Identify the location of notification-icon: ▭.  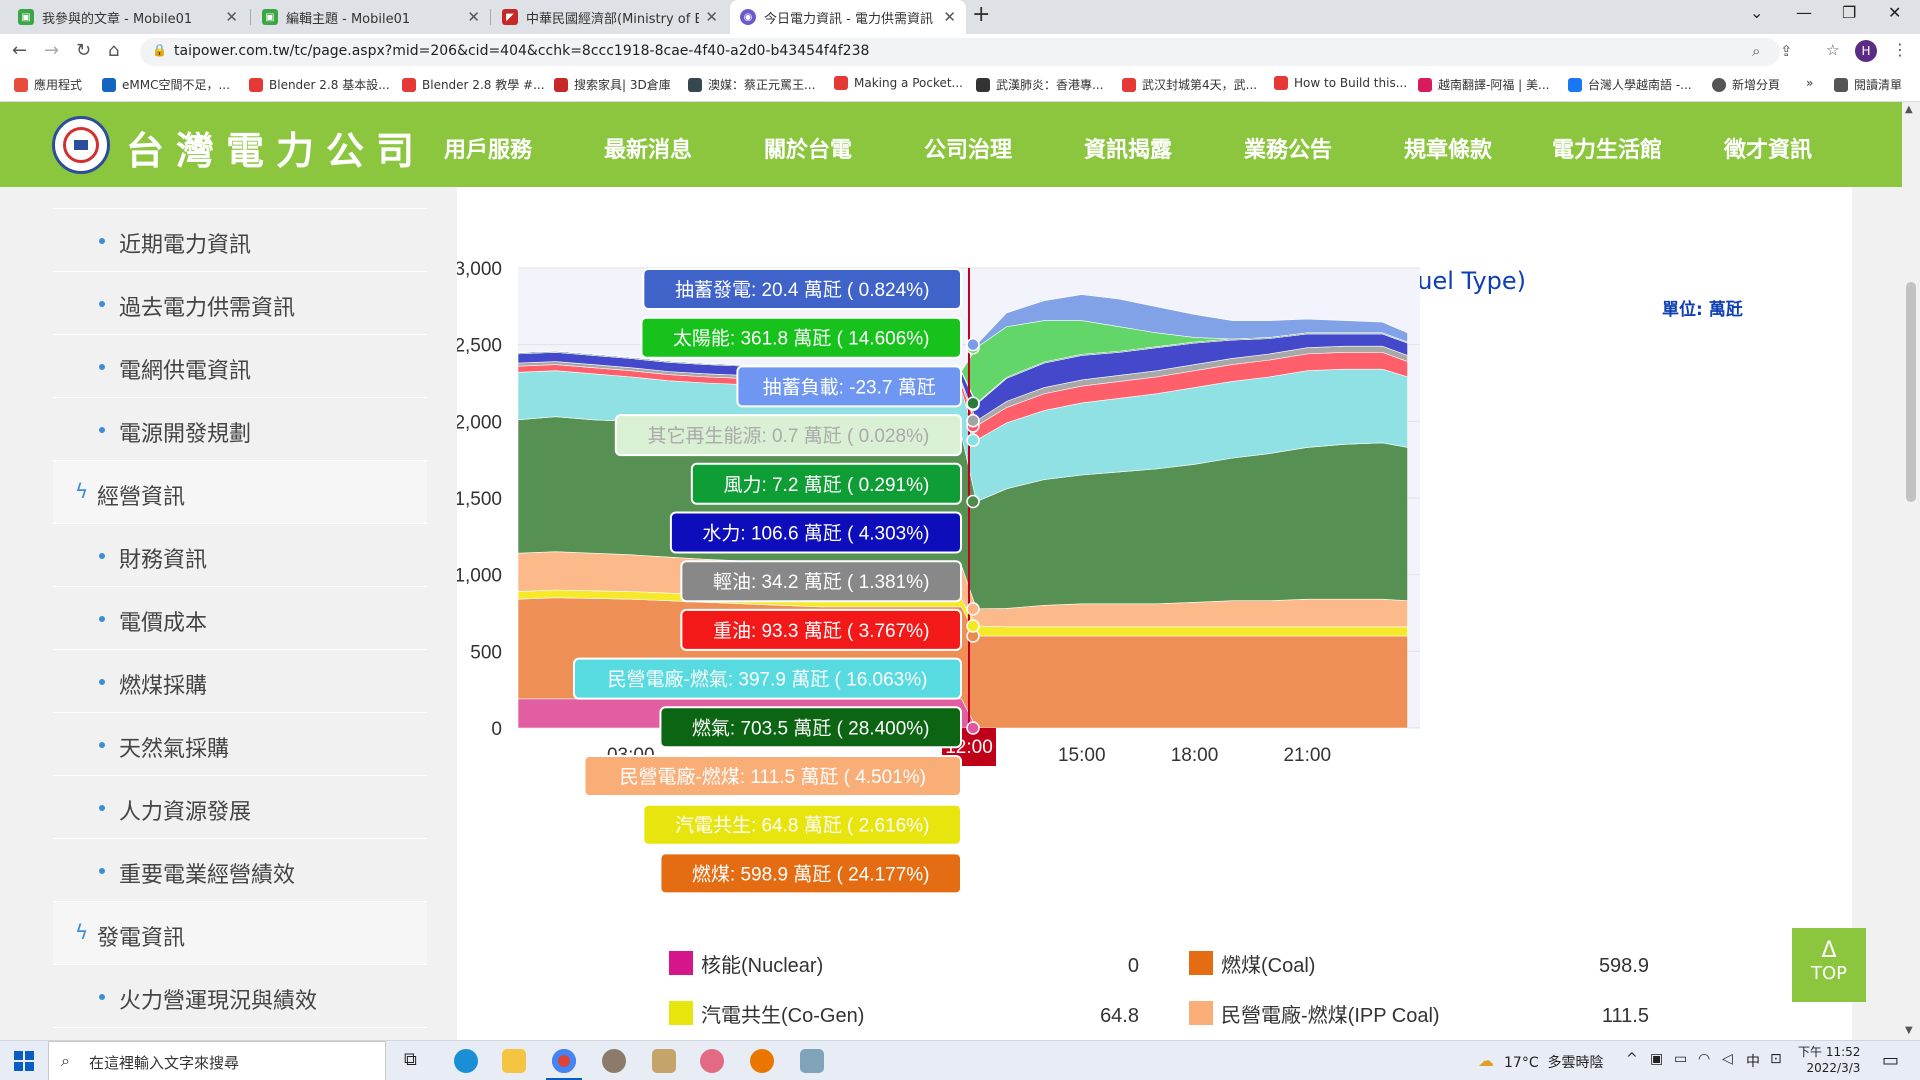
(1890, 1060).